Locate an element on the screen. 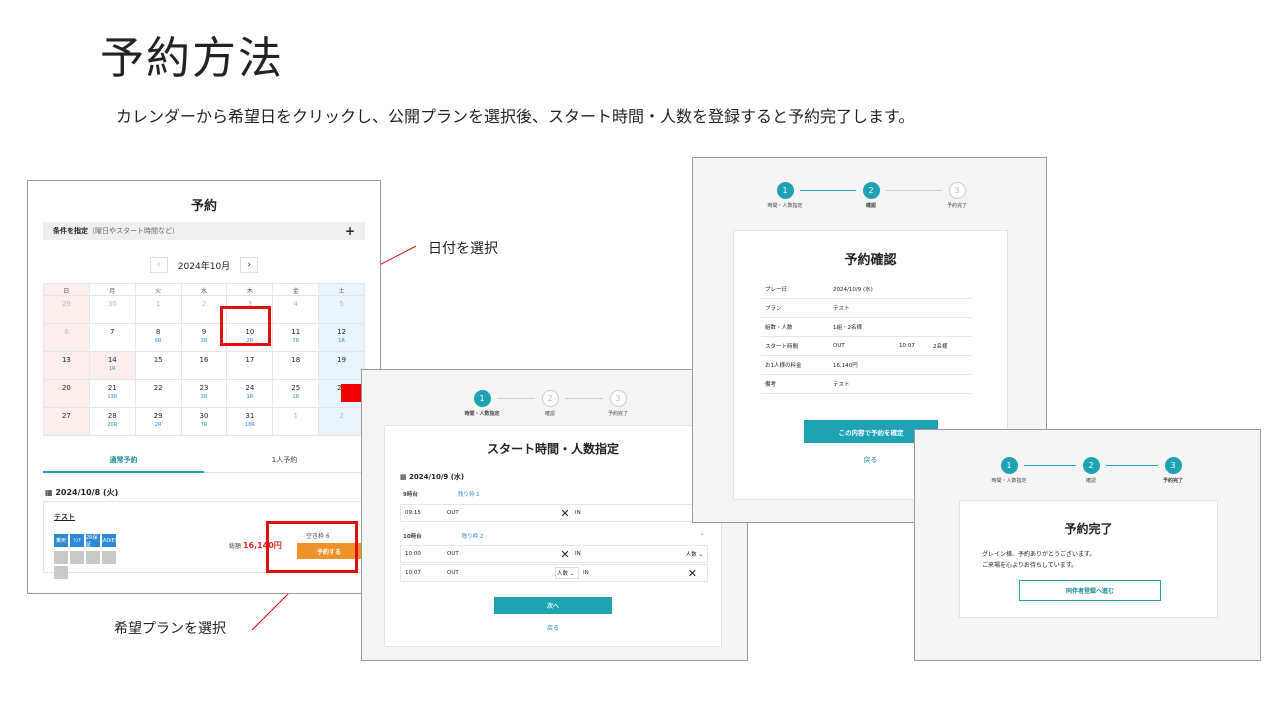  day-number: 14 is located at coordinates (112, 360).